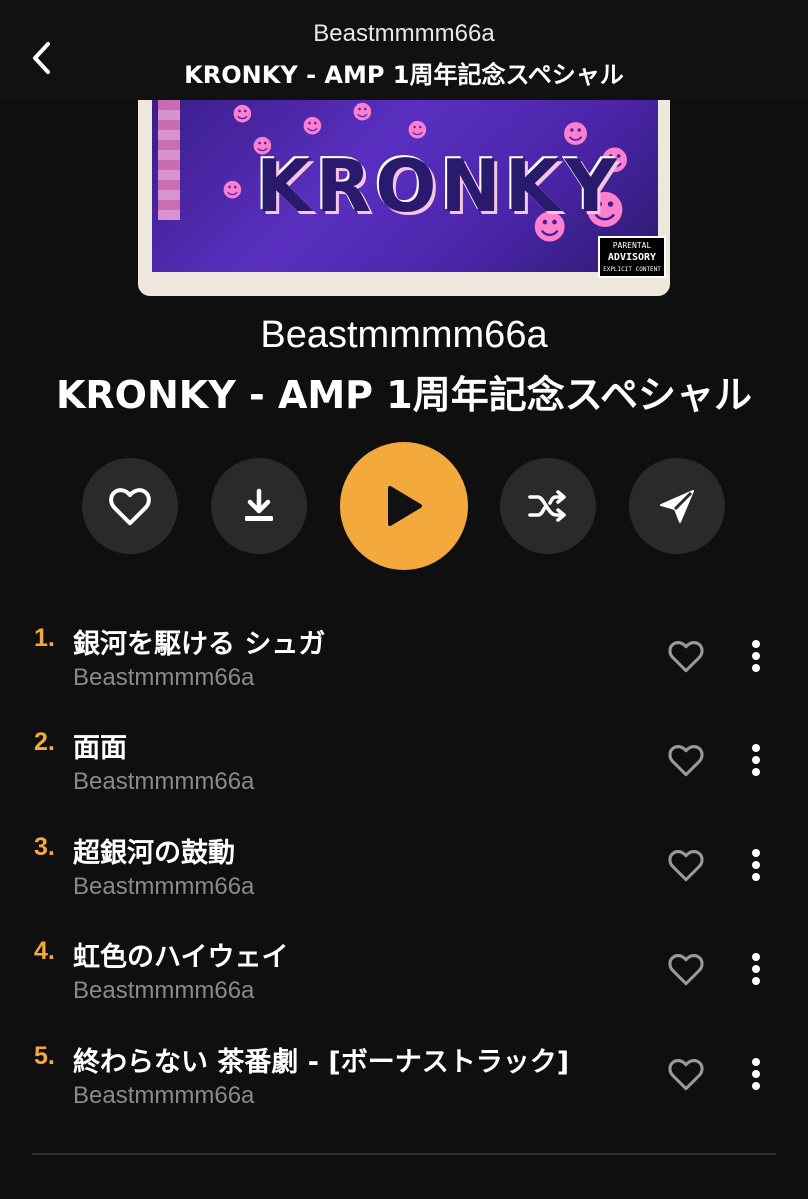  I want to click on send-icon, so click(677, 506).